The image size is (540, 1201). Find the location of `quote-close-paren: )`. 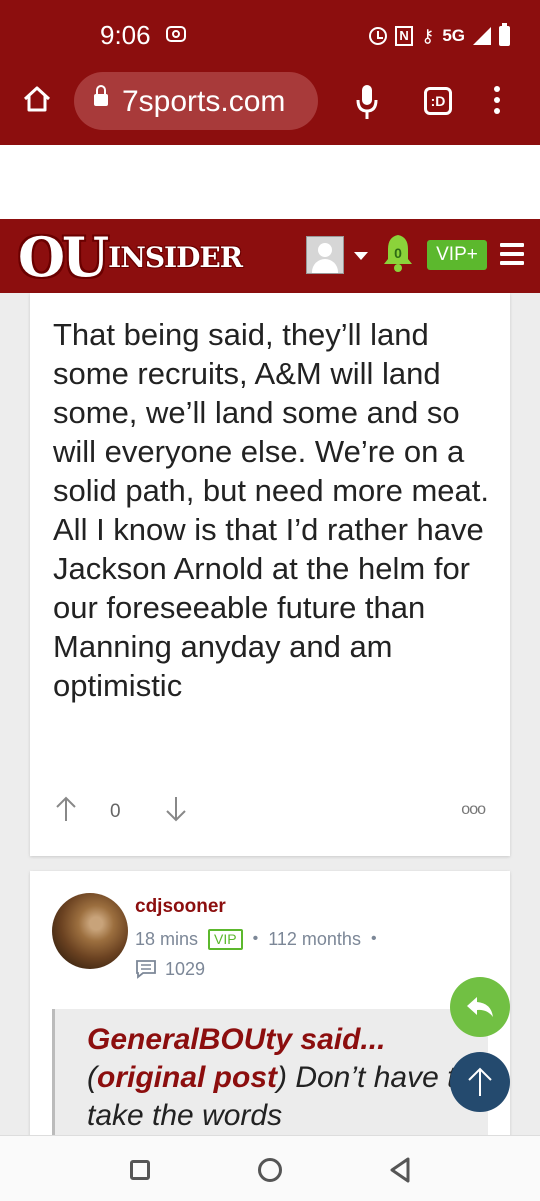

quote-close-paren: ) is located at coordinates (282, 1077).